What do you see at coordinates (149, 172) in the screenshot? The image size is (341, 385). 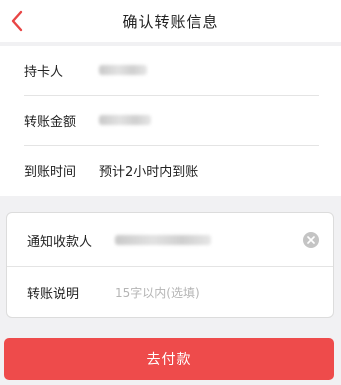 I see `arrival-time-value: 预计2小时内到账` at bounding box center [149, 172].